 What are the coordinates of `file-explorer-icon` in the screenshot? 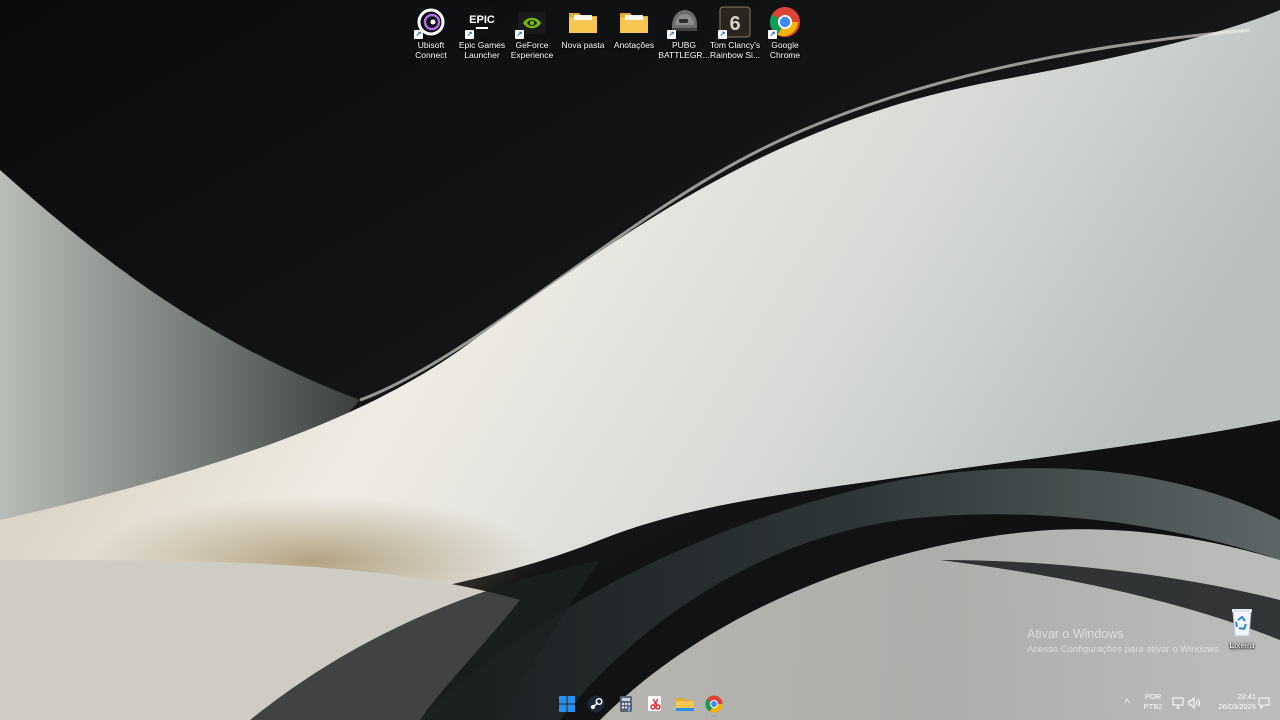 It's located at (685, 704).